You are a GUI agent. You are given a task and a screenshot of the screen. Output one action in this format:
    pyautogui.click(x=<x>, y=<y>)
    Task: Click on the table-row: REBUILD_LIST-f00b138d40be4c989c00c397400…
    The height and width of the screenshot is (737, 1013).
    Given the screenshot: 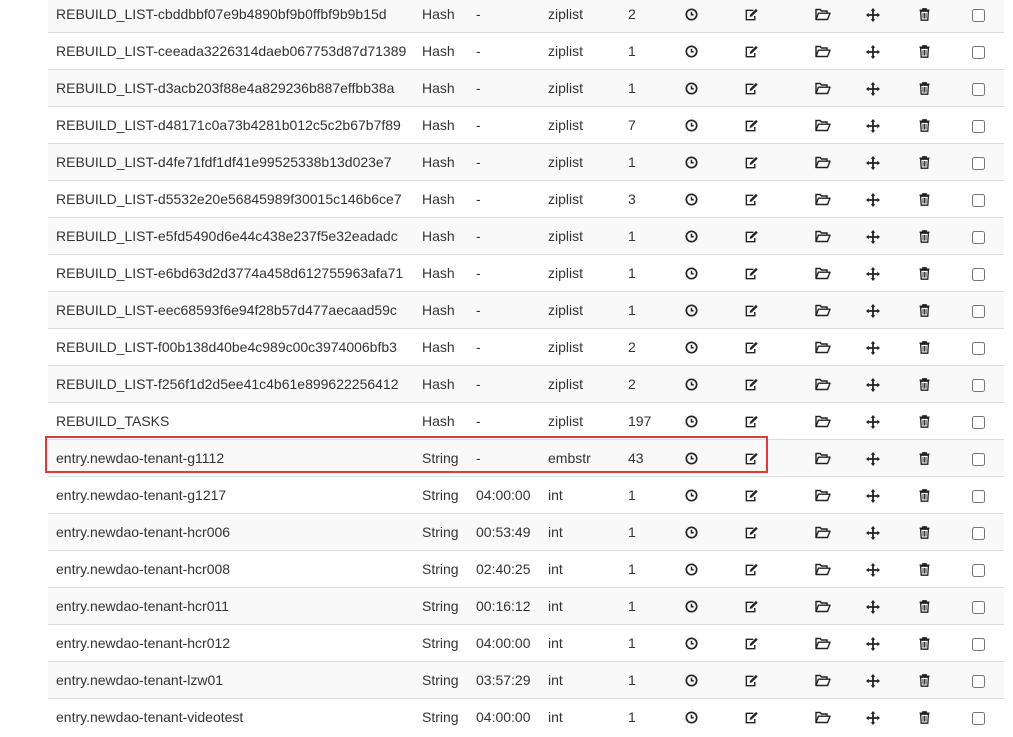 What is the action you would take?
    pyautogui.click(x=526, y=347)
    